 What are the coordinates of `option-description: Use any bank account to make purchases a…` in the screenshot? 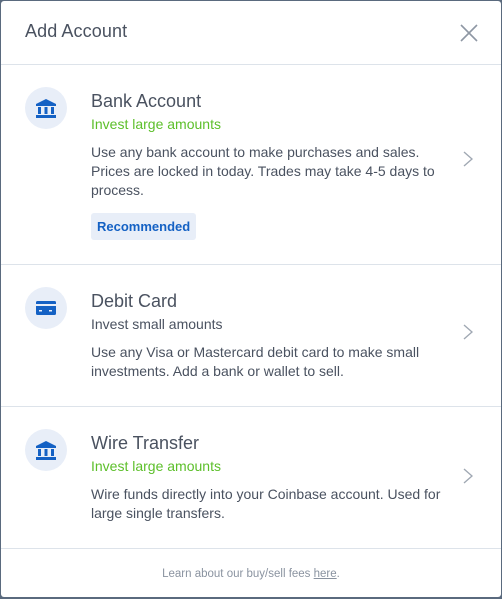 It's located at (263, 171).